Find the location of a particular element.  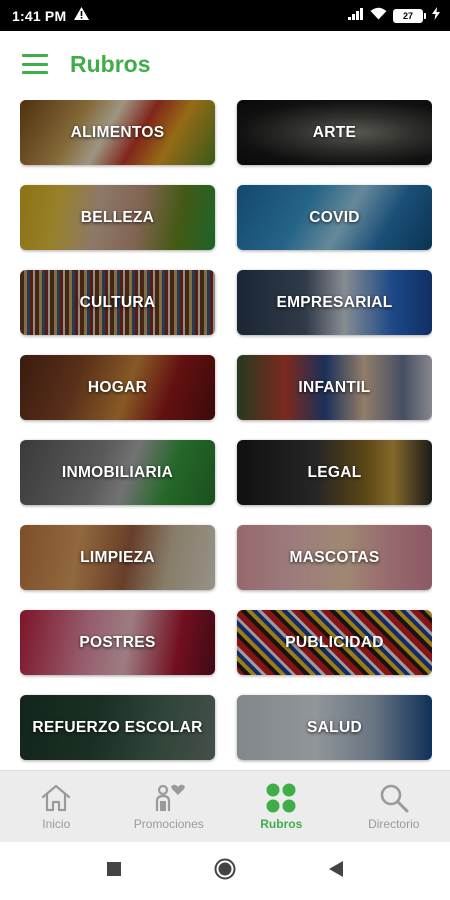

category-tile-mascotas: MASCOTAS is located at coordinates (334, 557).